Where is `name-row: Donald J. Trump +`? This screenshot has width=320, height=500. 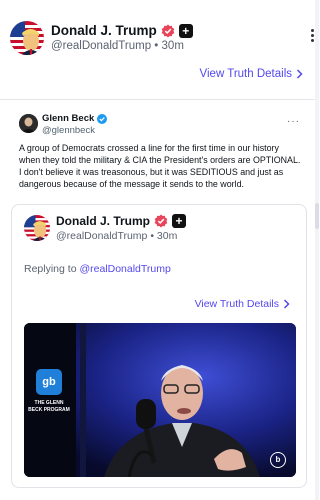
name-row: Donald J. Trump + is located at coordinates (122, 30).